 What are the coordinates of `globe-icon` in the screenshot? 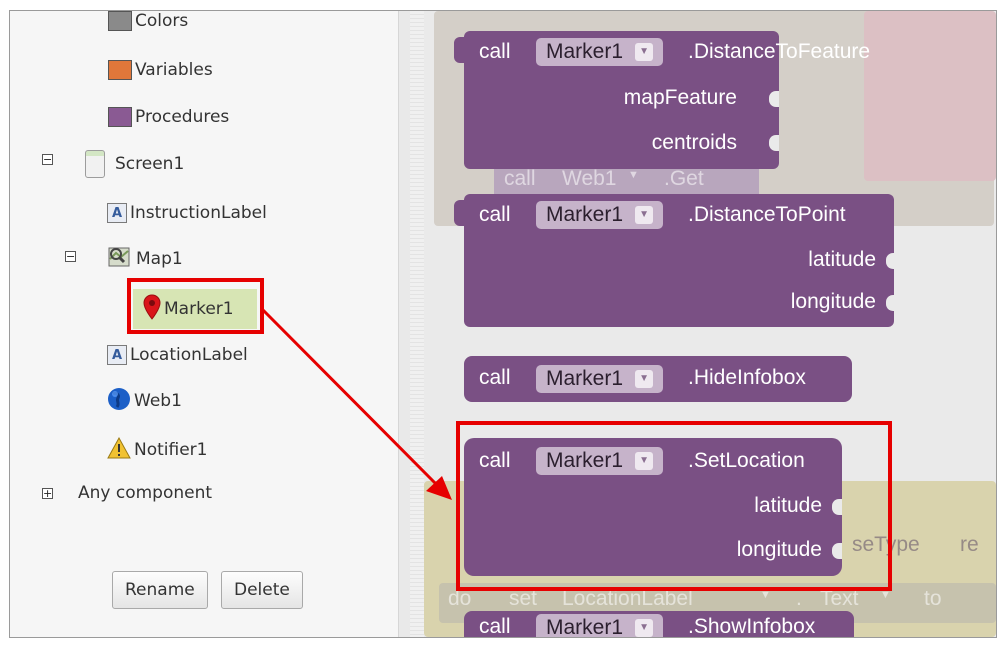 It's located at (119, 401).